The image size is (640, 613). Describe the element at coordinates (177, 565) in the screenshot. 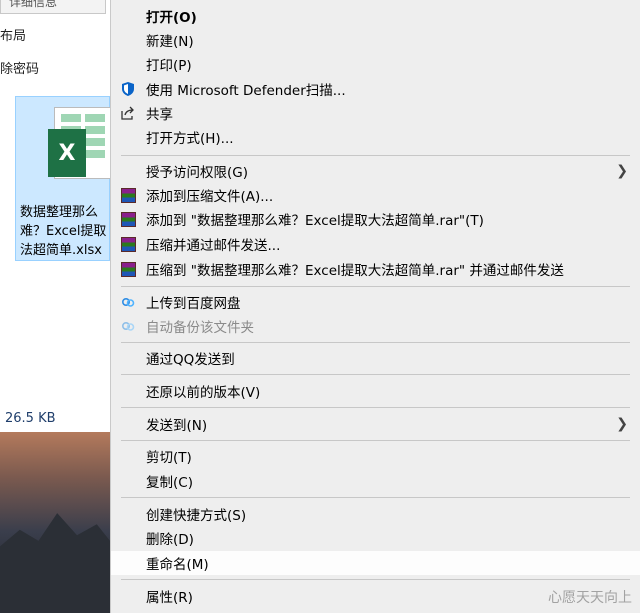

I see `menu-item-rename-label: 重命名(M)` at that location.